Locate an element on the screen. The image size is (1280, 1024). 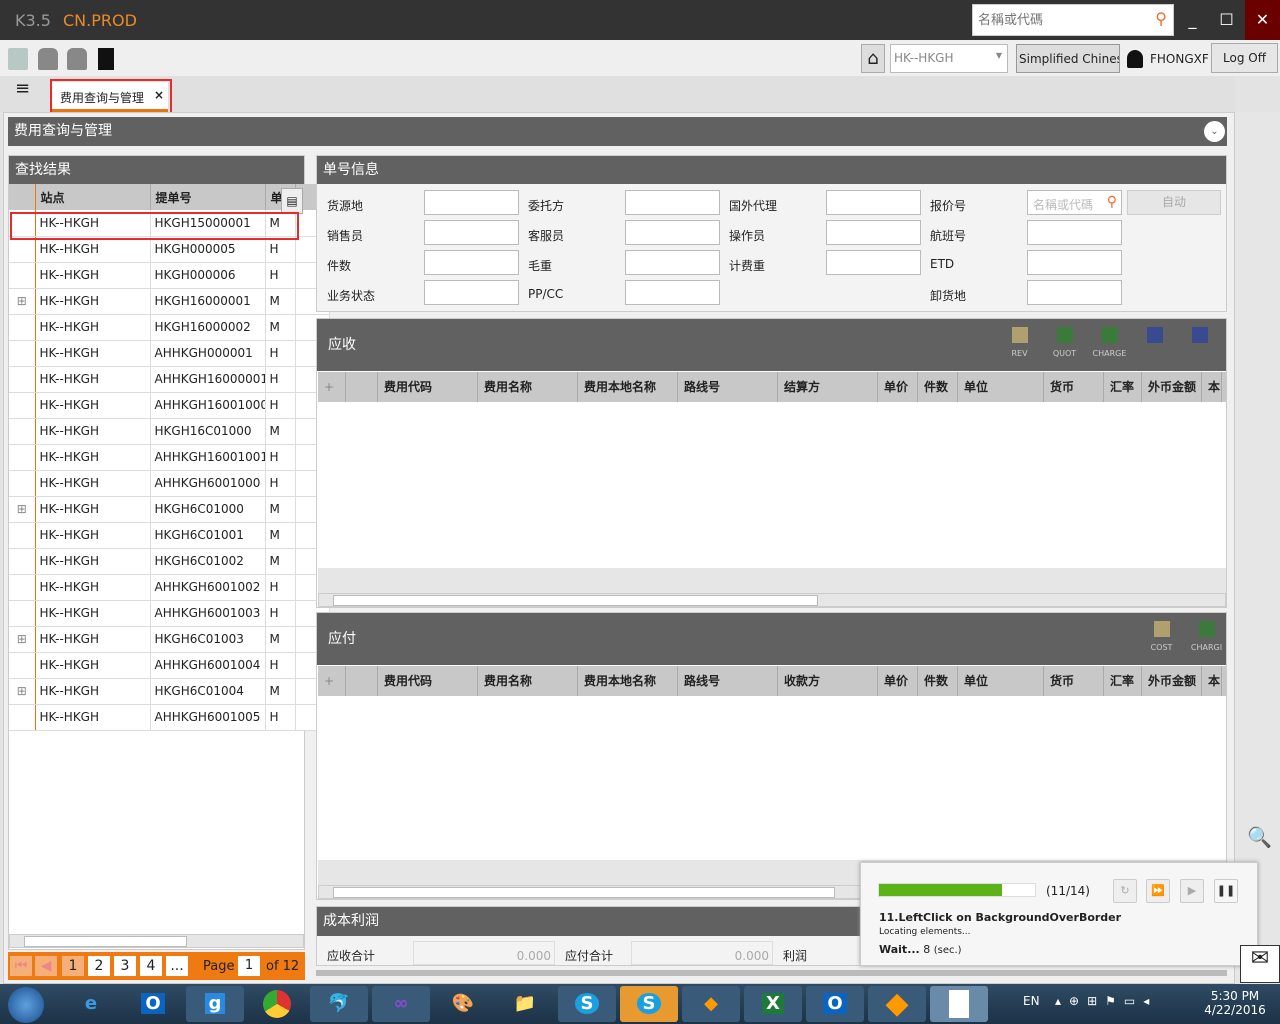
table-row: HK--HKGH AHHKGH16000001 H is located at coordinates (169, 379).